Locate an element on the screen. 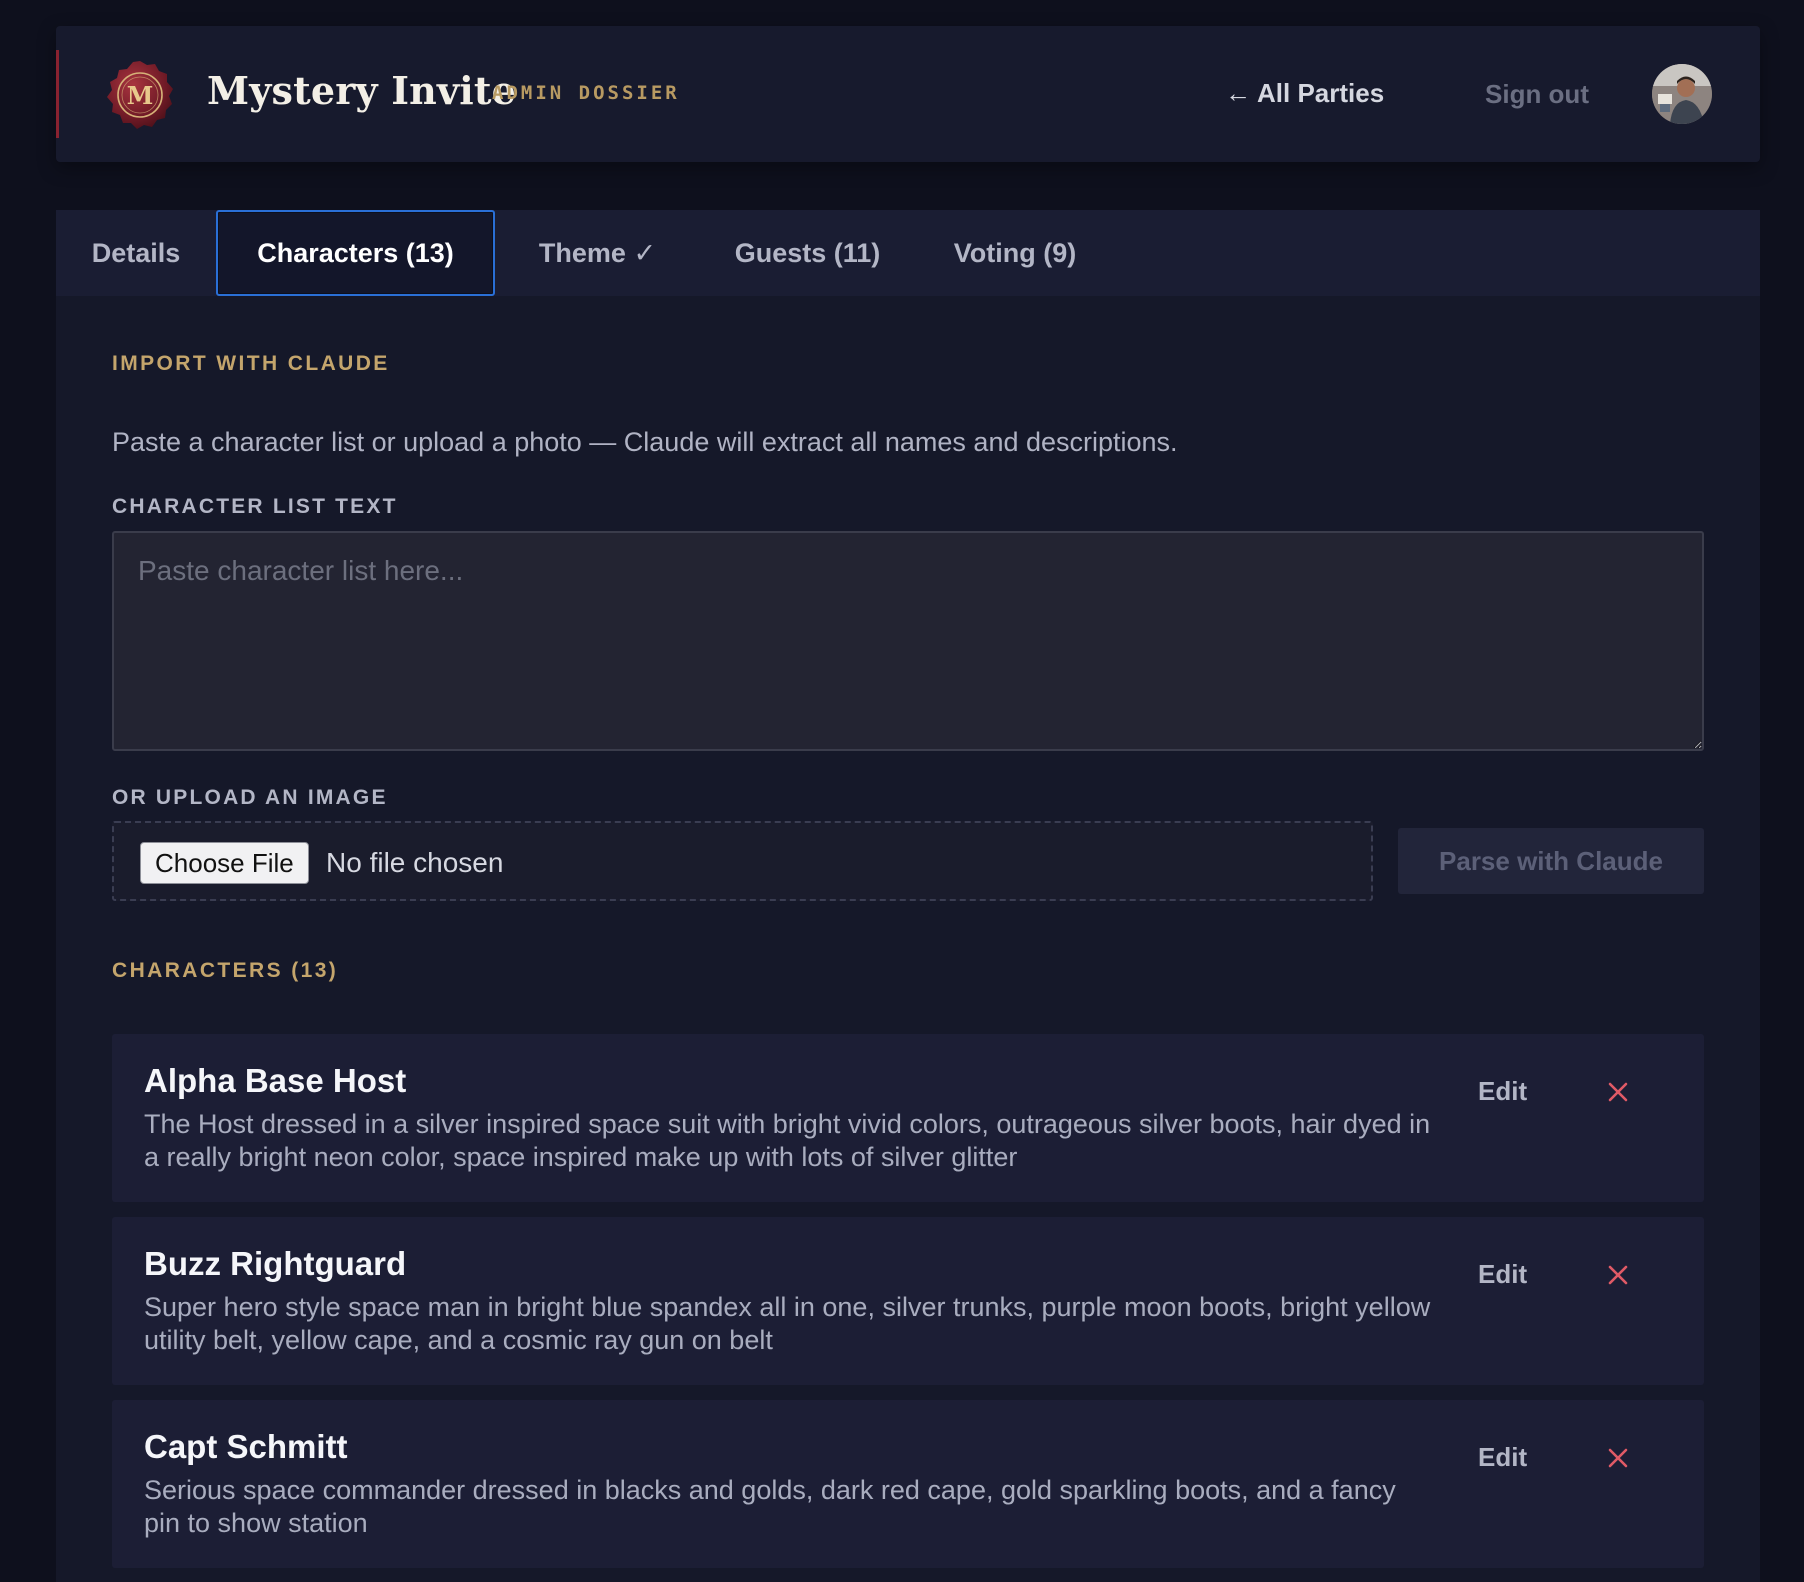 This screenshot has height=1582, width=1804. import-section-title: IMPORT WITH CLAUDE is located at coordinates (251, 363).